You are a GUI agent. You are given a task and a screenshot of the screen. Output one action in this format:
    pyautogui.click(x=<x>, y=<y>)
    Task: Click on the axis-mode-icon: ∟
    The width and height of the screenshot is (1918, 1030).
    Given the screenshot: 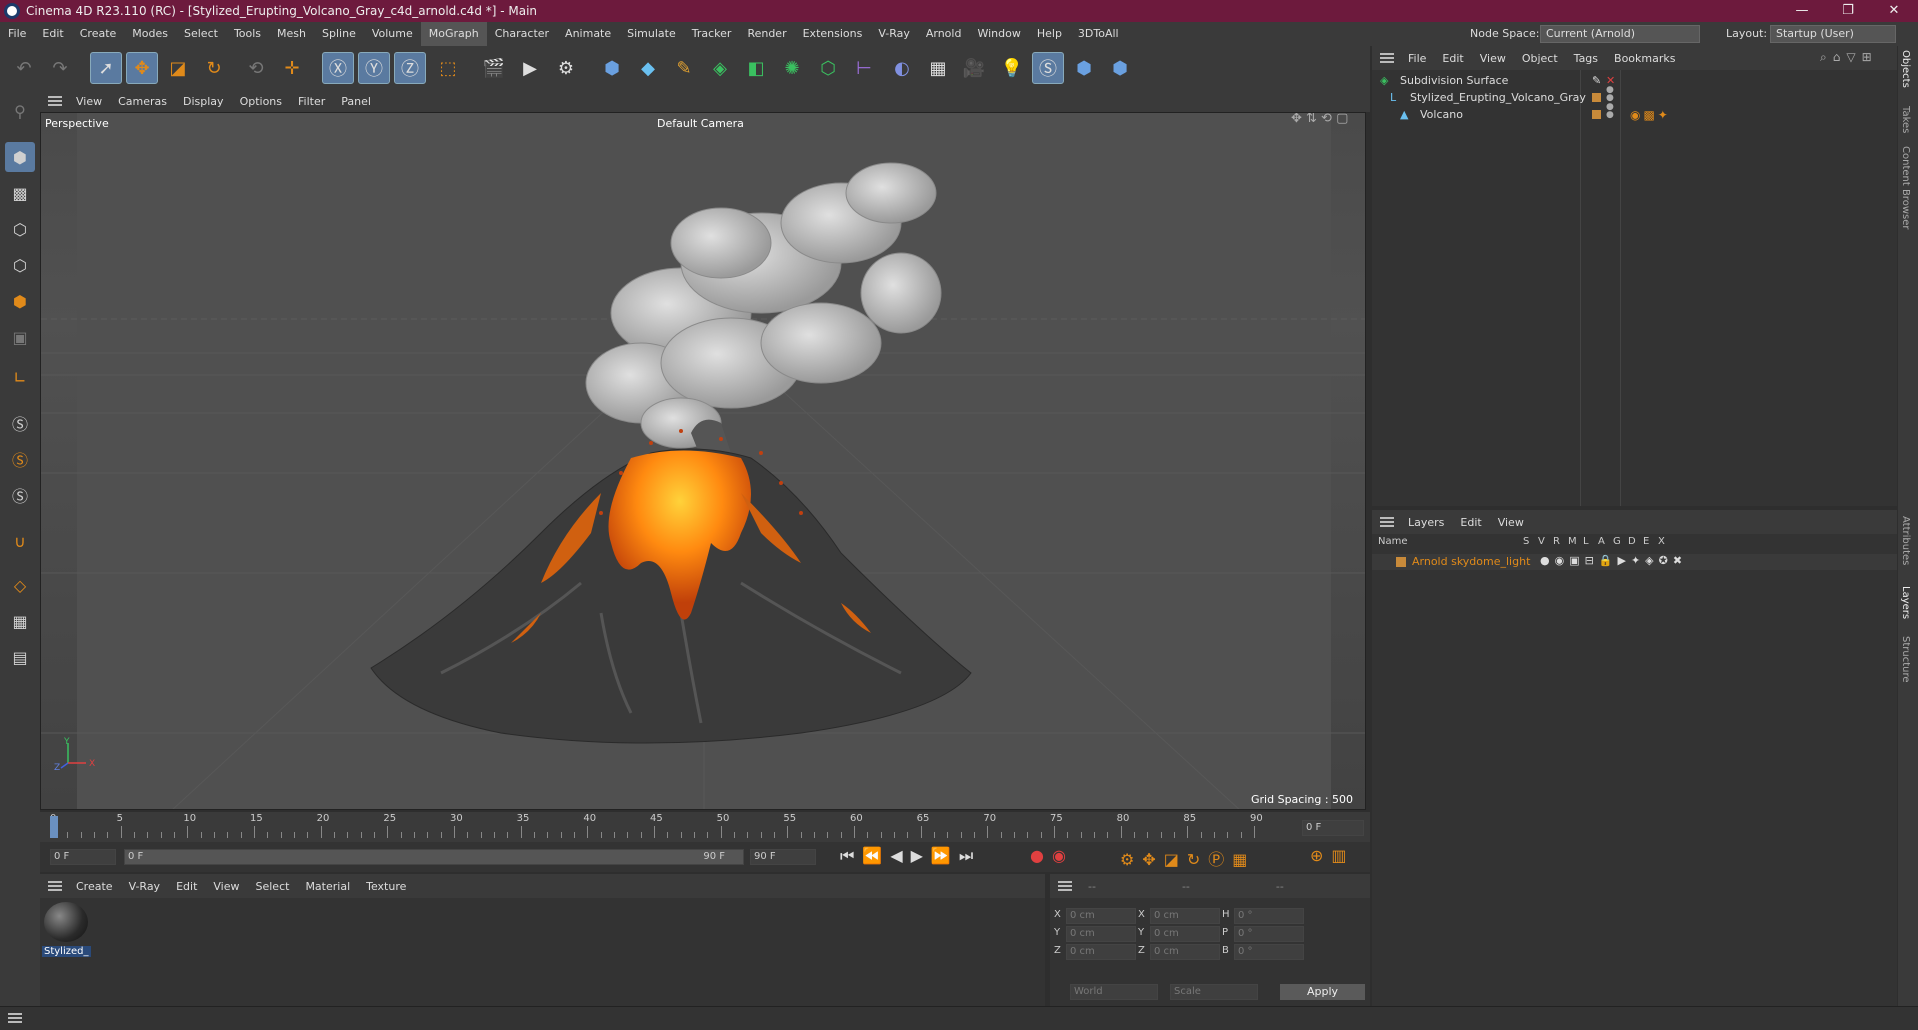 What is the action you would take?
    pyautogui.click(x=20, y=377)
    